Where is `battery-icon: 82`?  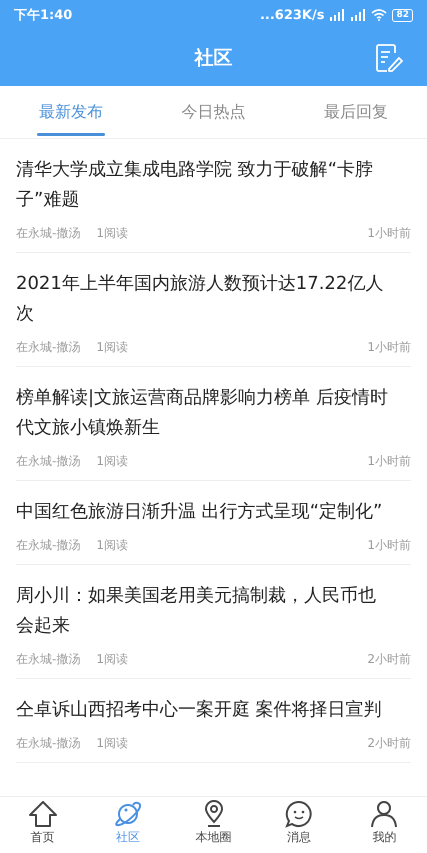
battery-icon: 82 is located at coordinates (402, 15).